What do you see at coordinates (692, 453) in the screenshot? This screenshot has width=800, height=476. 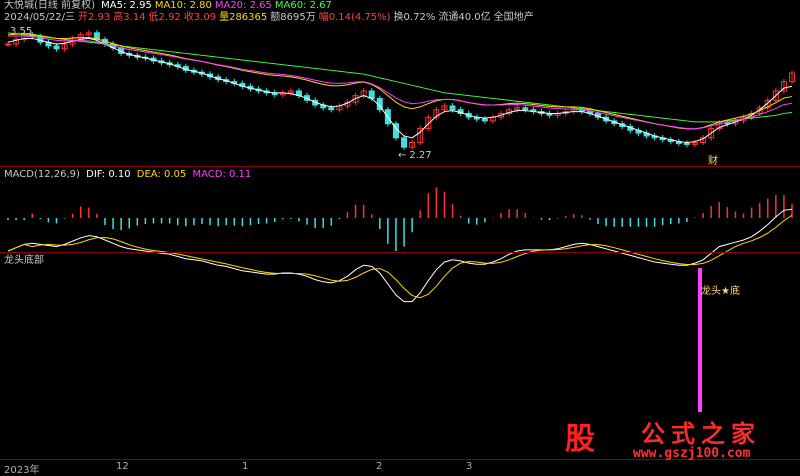 I see `watermark-url: www.gszj100.com` at bounding box center [692, 453].